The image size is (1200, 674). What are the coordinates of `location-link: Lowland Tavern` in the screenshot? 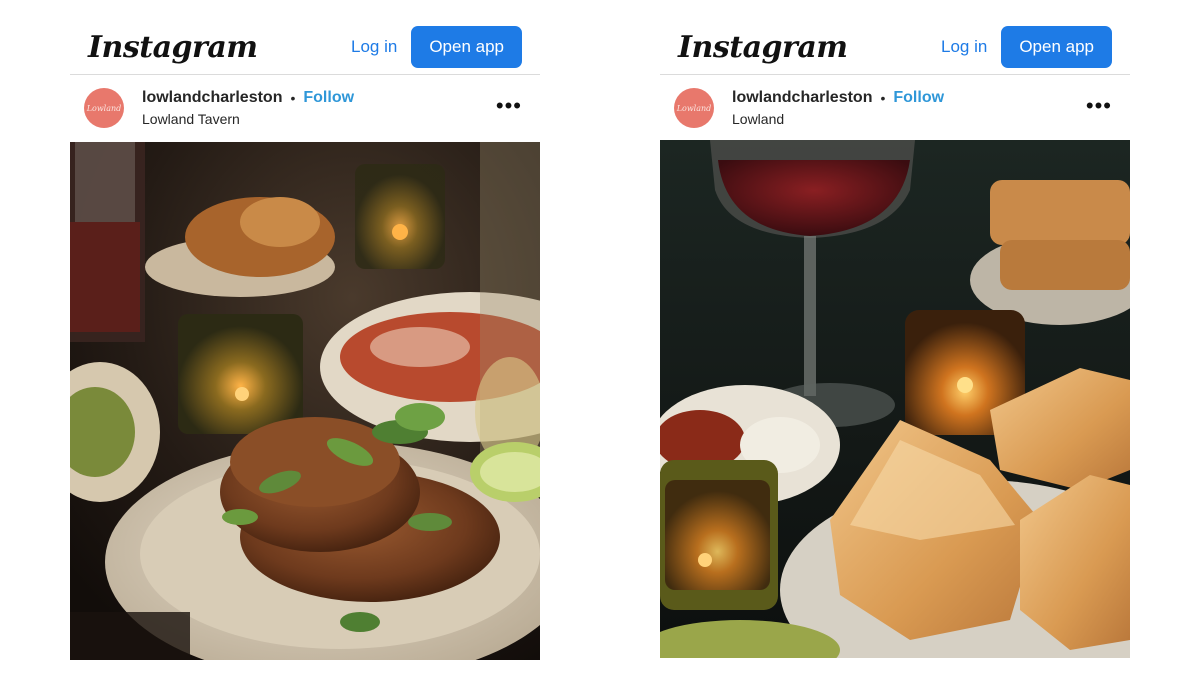 It's located at (248, 119).